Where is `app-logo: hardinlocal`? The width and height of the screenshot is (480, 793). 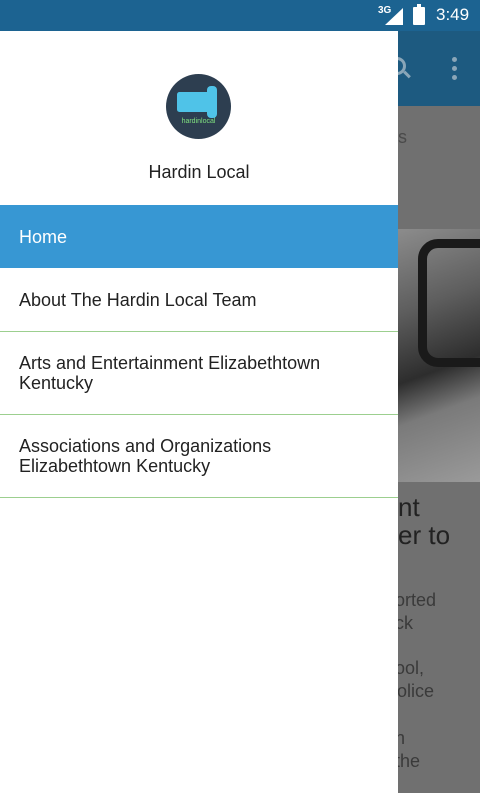
app-logo: hardinlocal is located at coordinates (198, 106).